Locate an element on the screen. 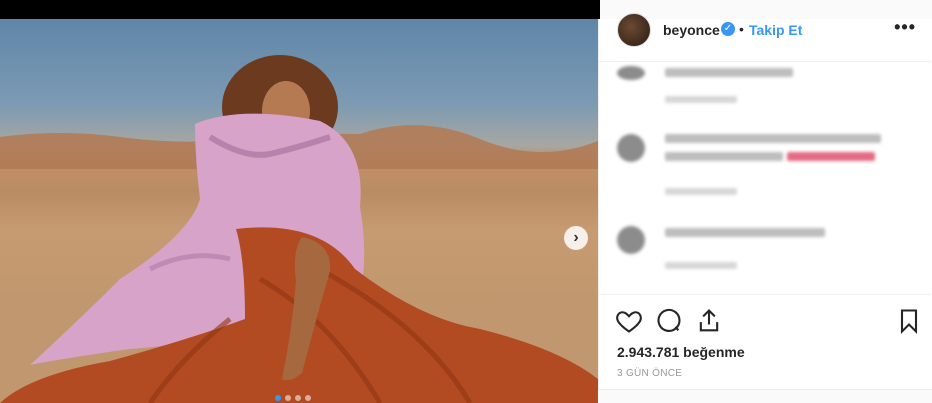 The width and height of the screenshot is (932, 403). avatar is located at coordinates (634, 30).